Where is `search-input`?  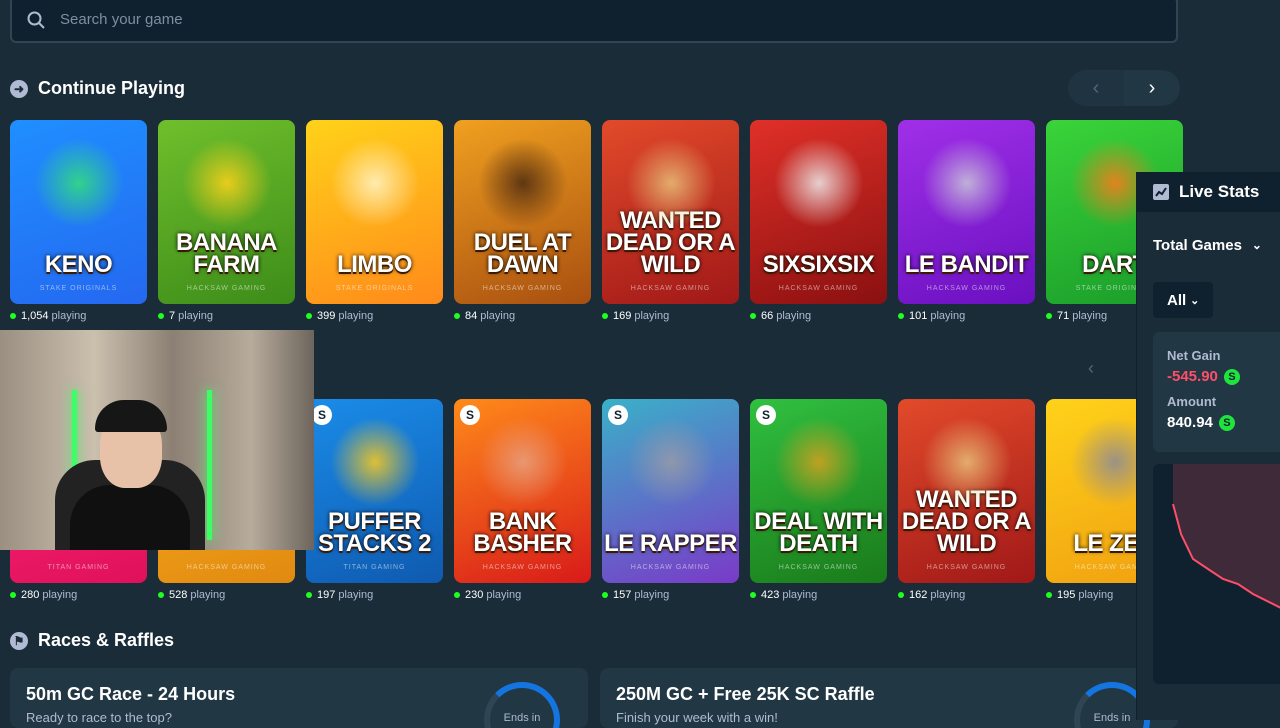
search-input is located at coordinates (510, 19).